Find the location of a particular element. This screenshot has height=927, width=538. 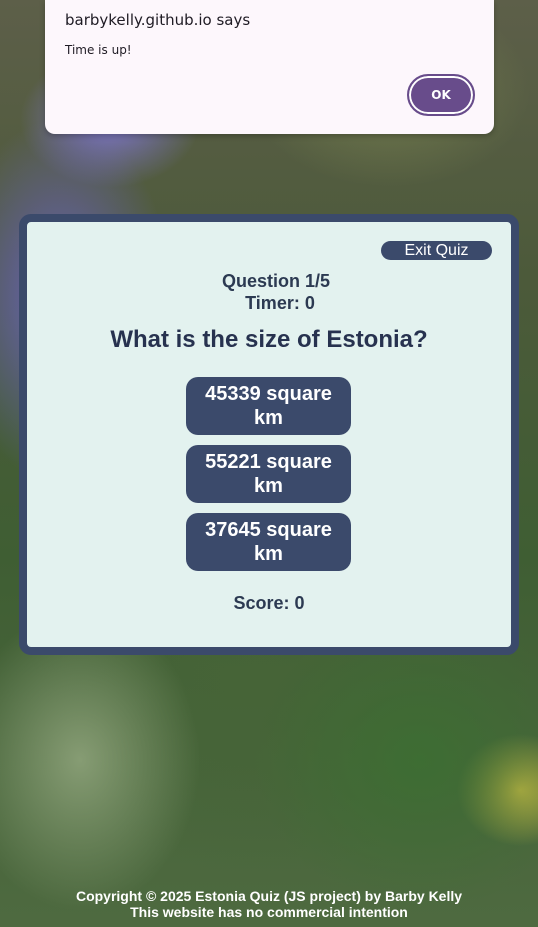

answer-button: 45339 square km is located at coordinates (268, 406).